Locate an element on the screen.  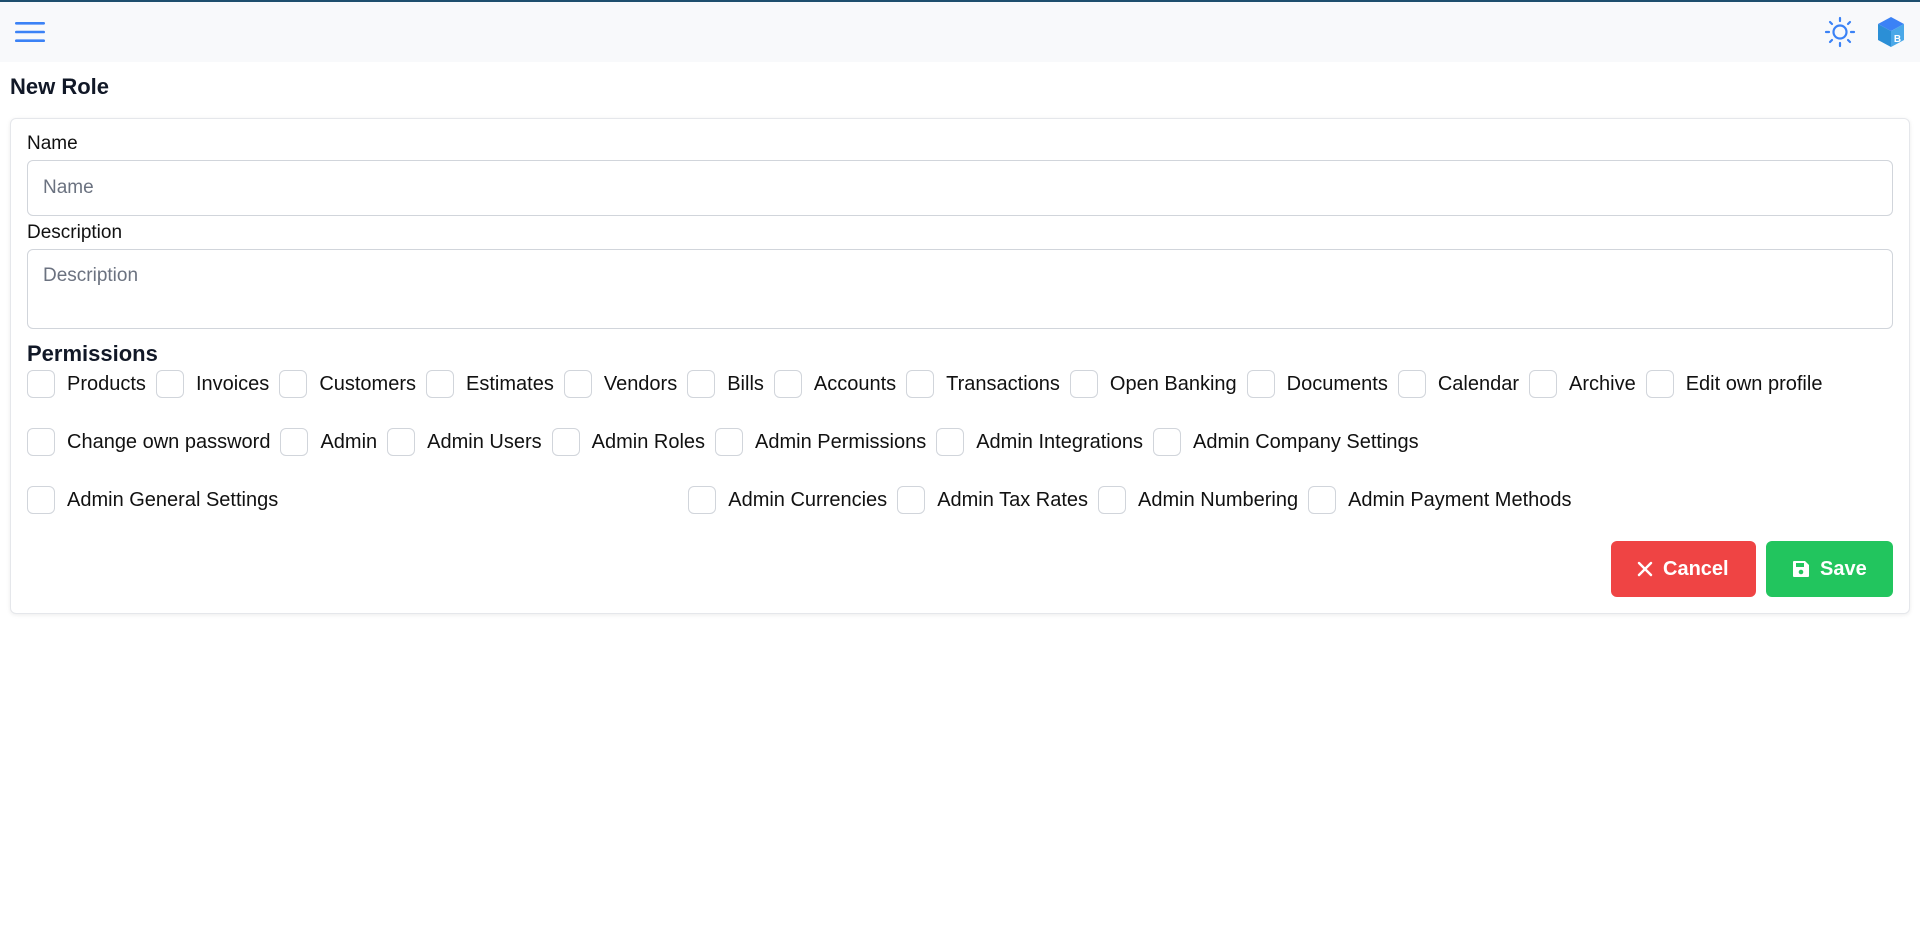
permission-item: Customers is located at coordinates (347, 384).